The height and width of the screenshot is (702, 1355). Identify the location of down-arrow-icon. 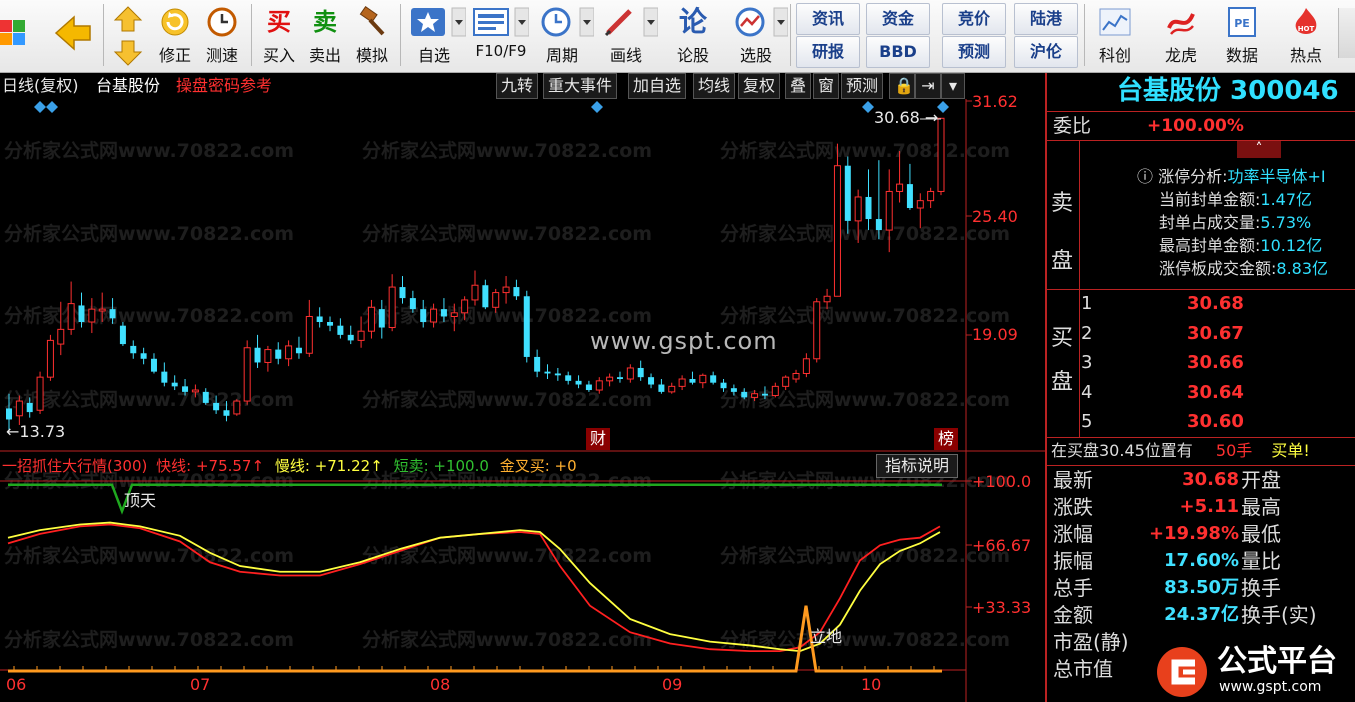
(128, 53).